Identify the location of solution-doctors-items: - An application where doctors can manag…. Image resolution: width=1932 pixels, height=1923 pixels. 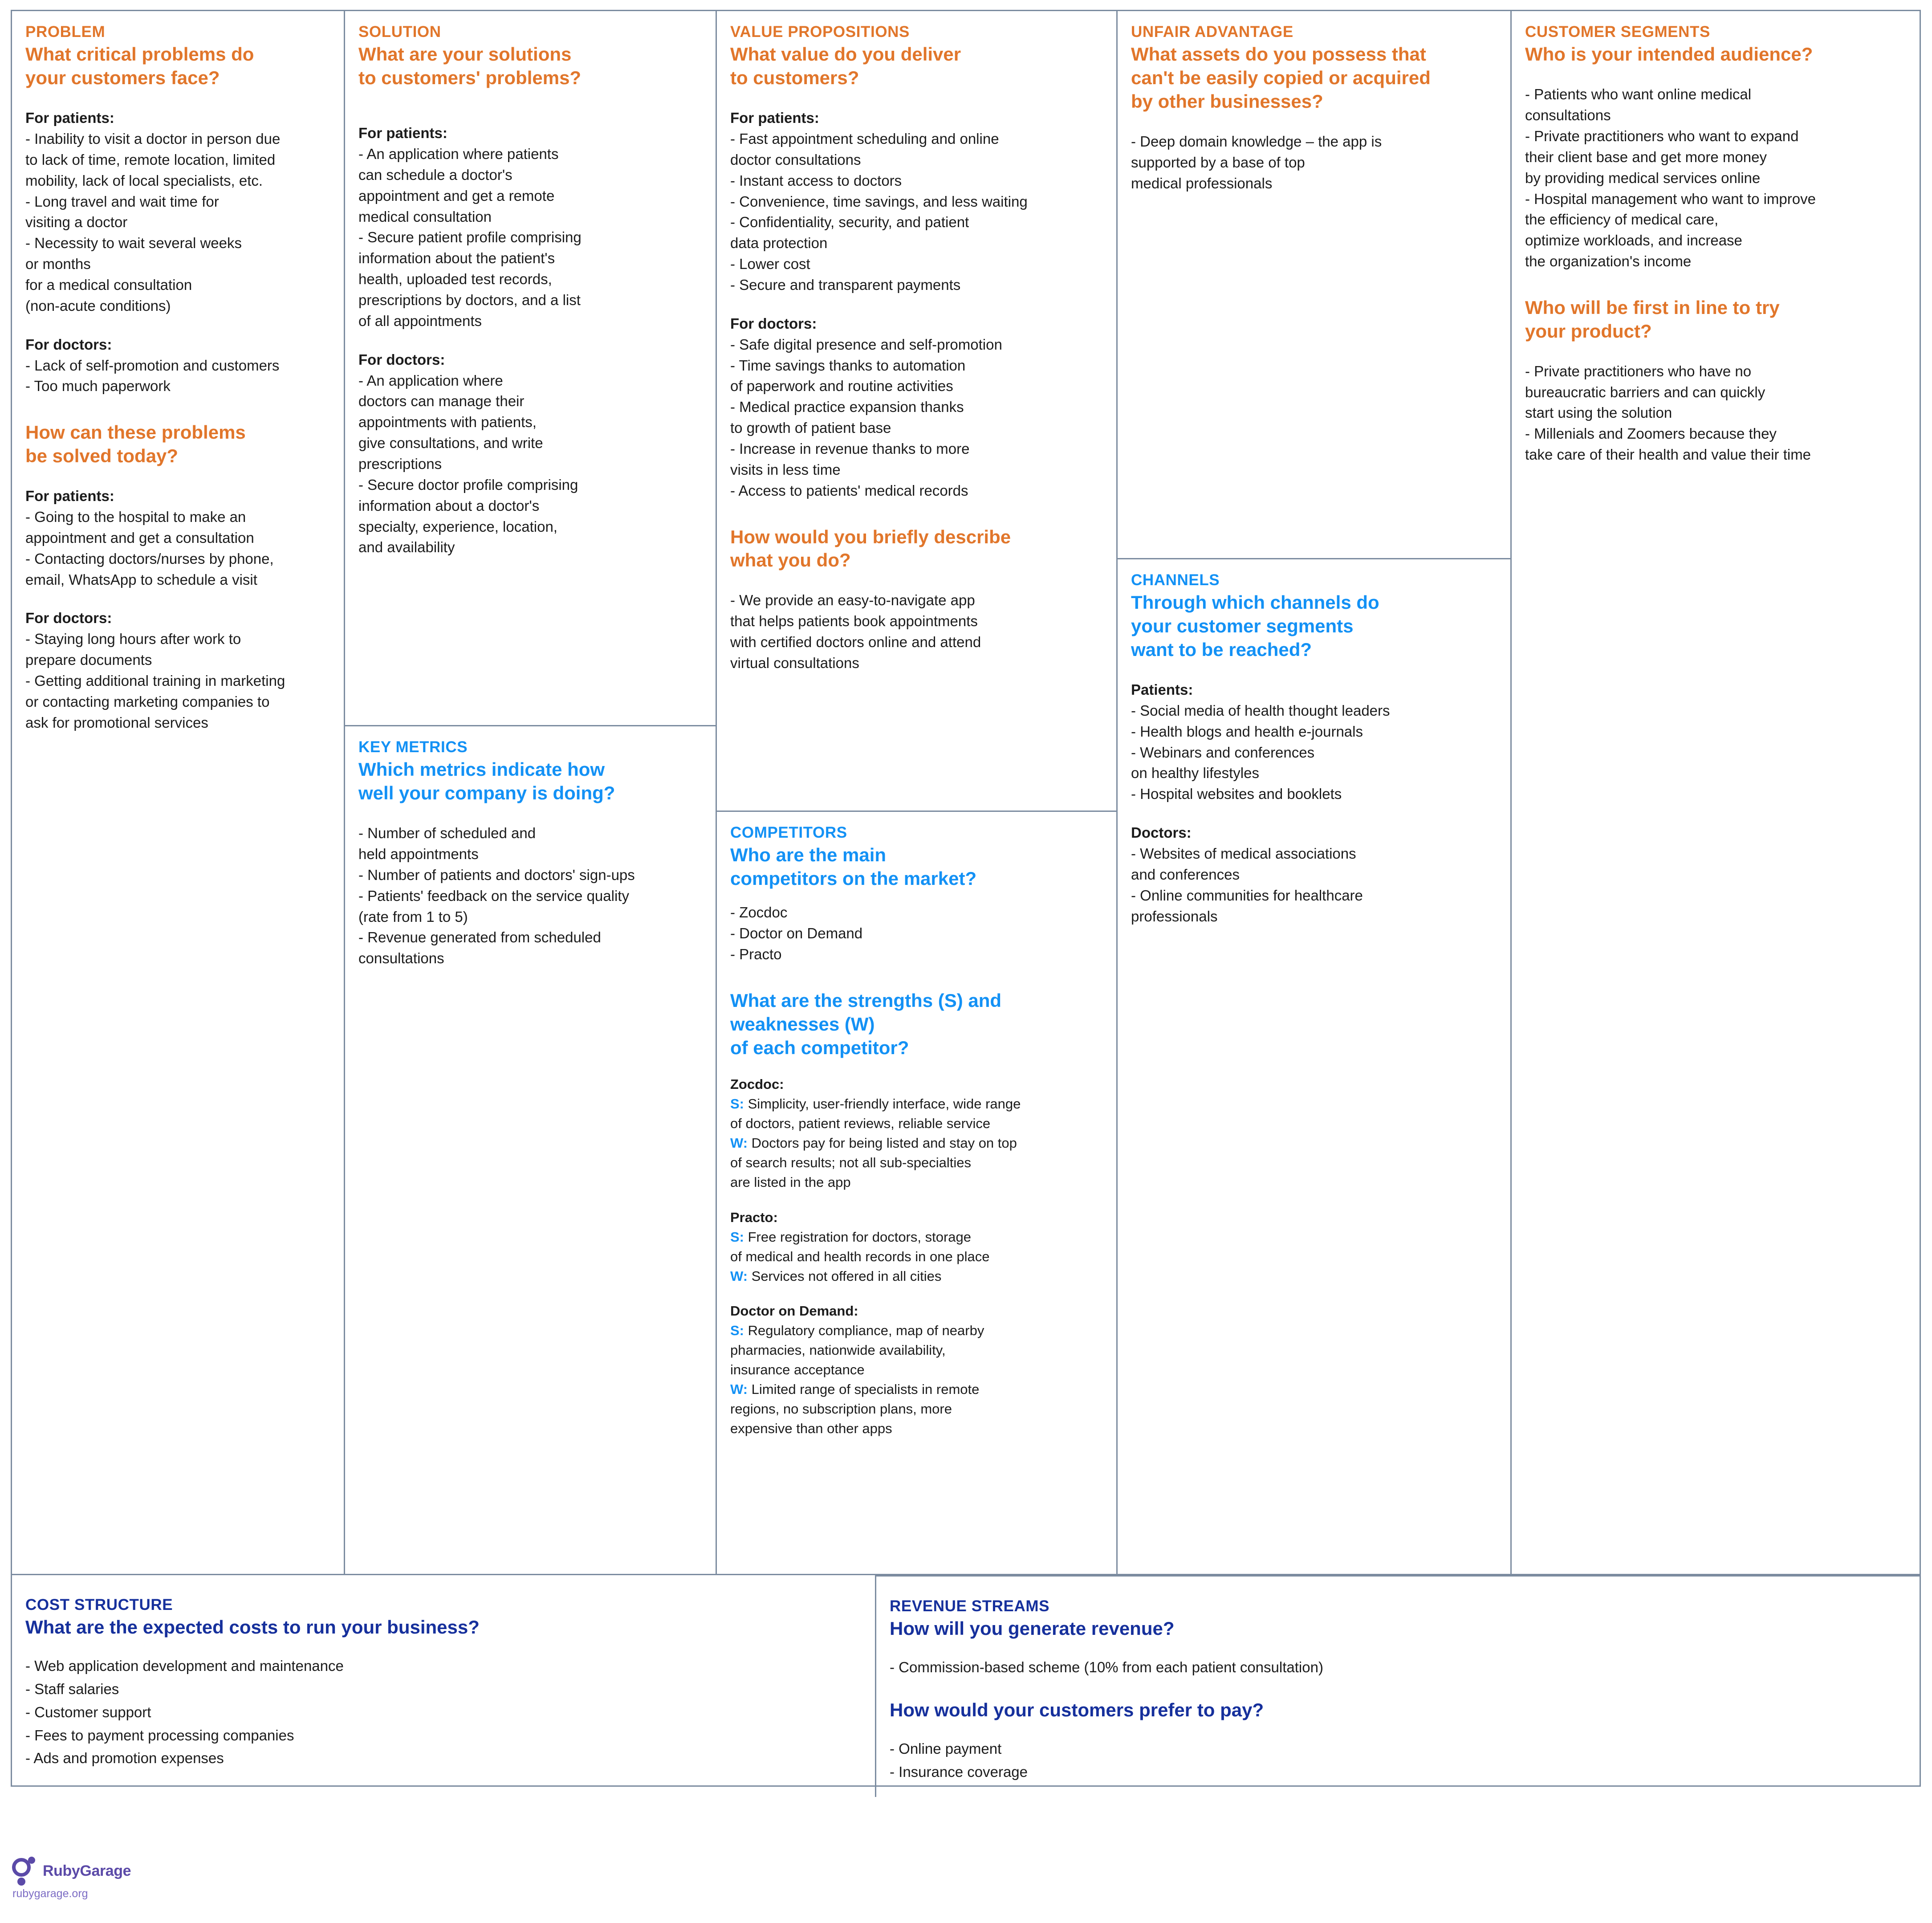
(468, 464).